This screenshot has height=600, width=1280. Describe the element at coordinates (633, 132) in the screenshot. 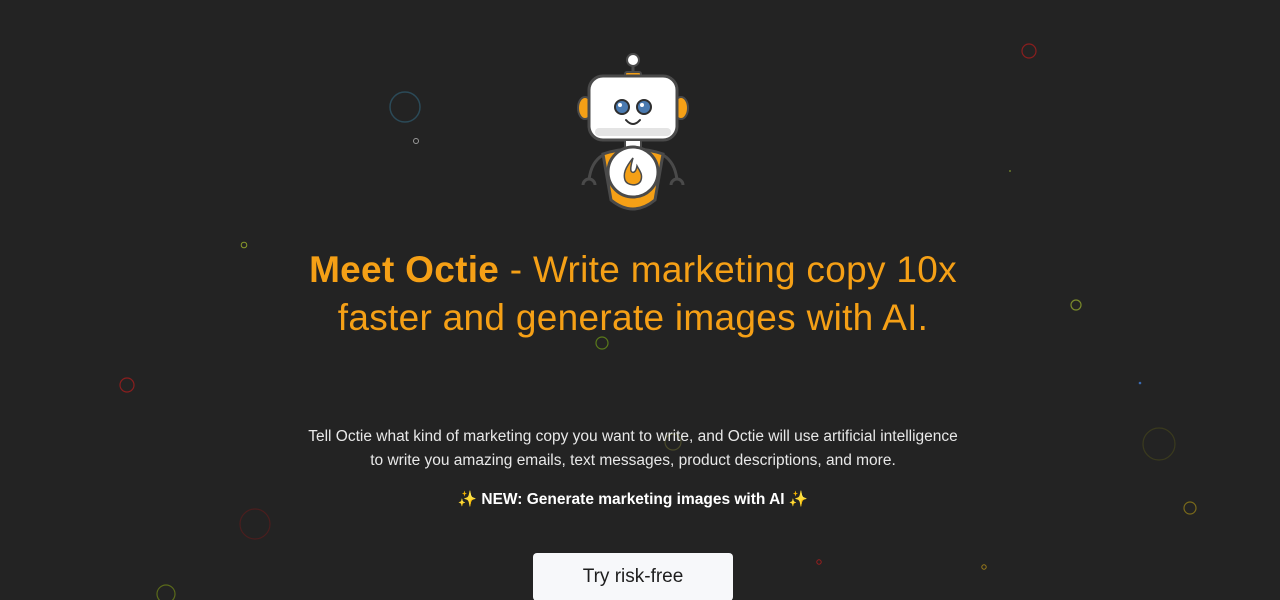

I see `robot-mascot-icon` at that location.